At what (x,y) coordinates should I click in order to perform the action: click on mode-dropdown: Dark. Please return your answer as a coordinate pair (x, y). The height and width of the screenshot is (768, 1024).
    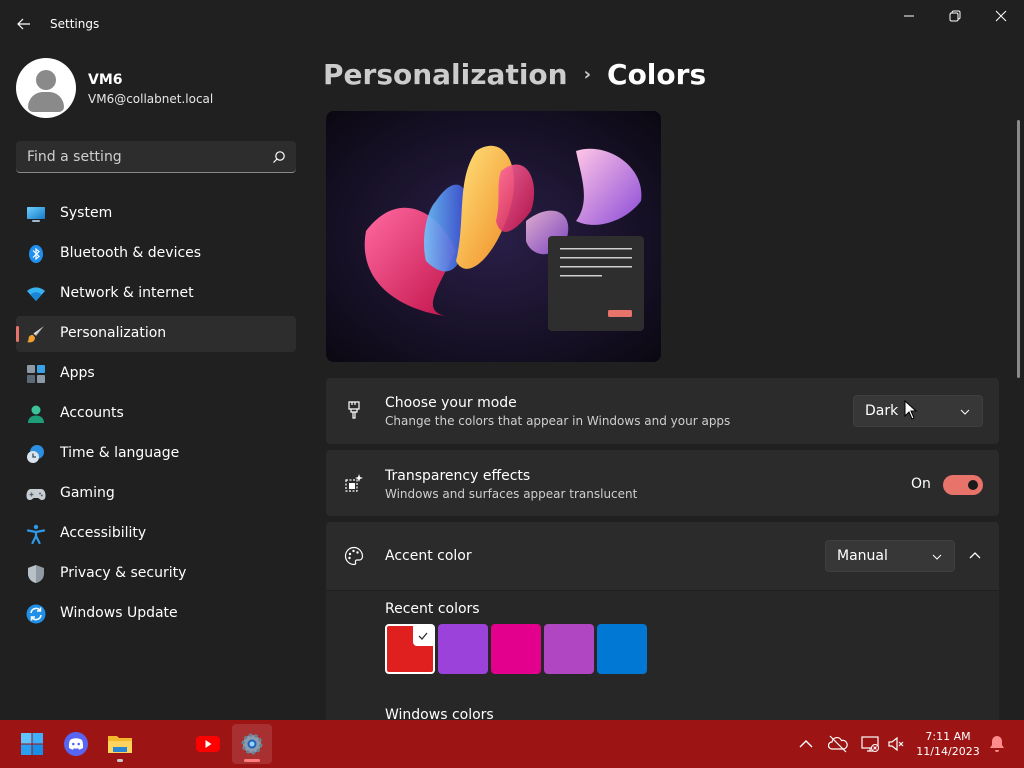
    Looking at the image, I should click on (918, 411).